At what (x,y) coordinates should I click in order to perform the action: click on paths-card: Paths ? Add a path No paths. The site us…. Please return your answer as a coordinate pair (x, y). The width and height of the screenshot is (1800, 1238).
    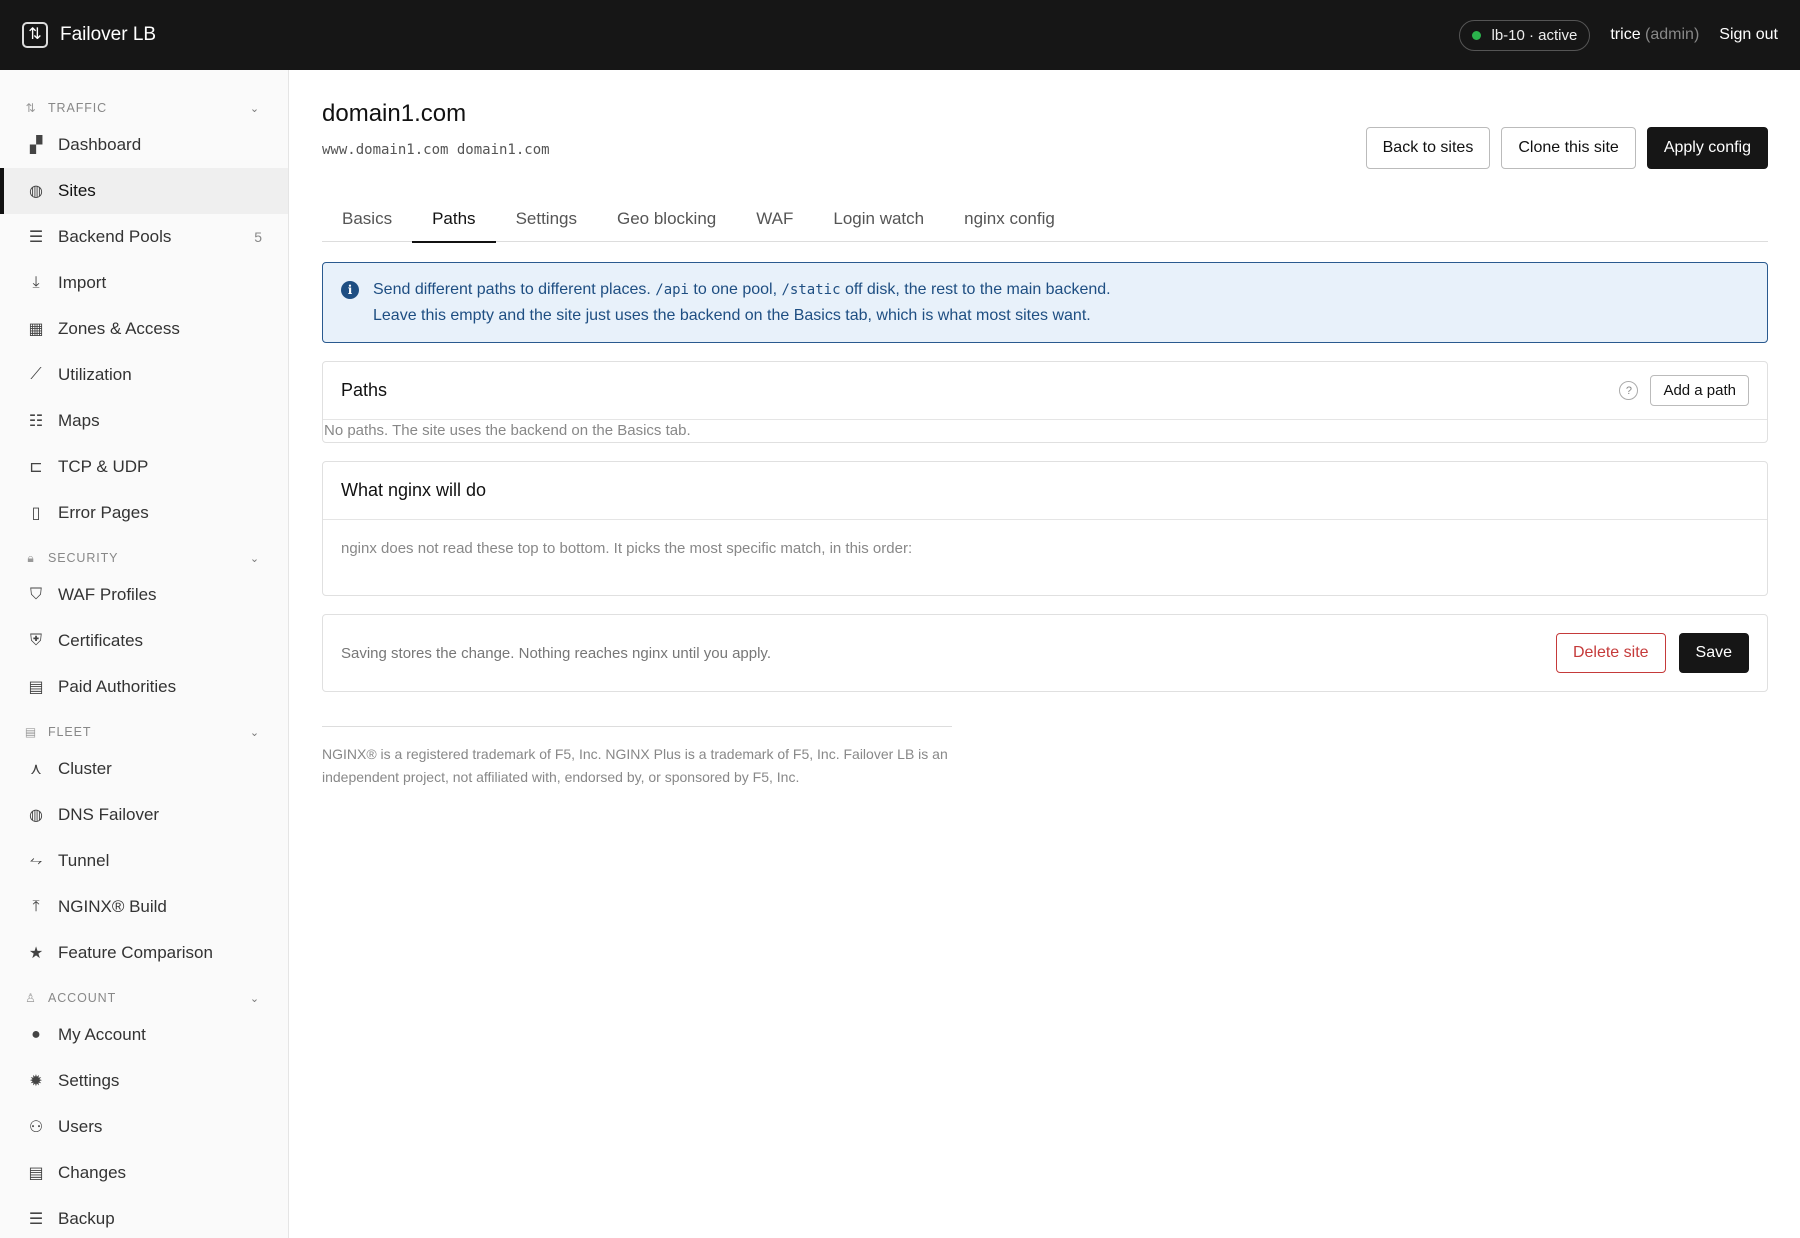
    Looking at the image, I should click on (1045, 402).